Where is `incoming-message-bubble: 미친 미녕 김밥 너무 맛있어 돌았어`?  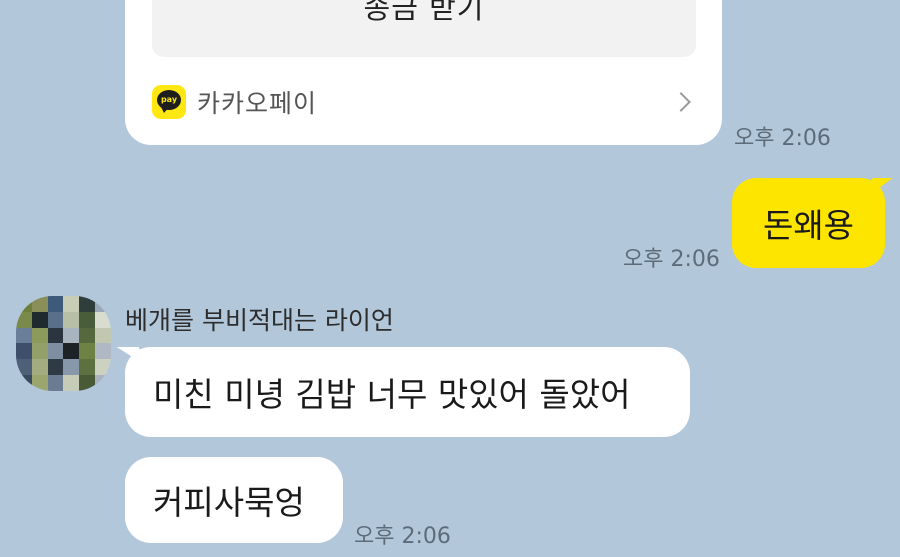
incoming-message-bubble: 미친 미녕 김밥 너무 맛있어 돌았어 is located at coordinates (403, 392).